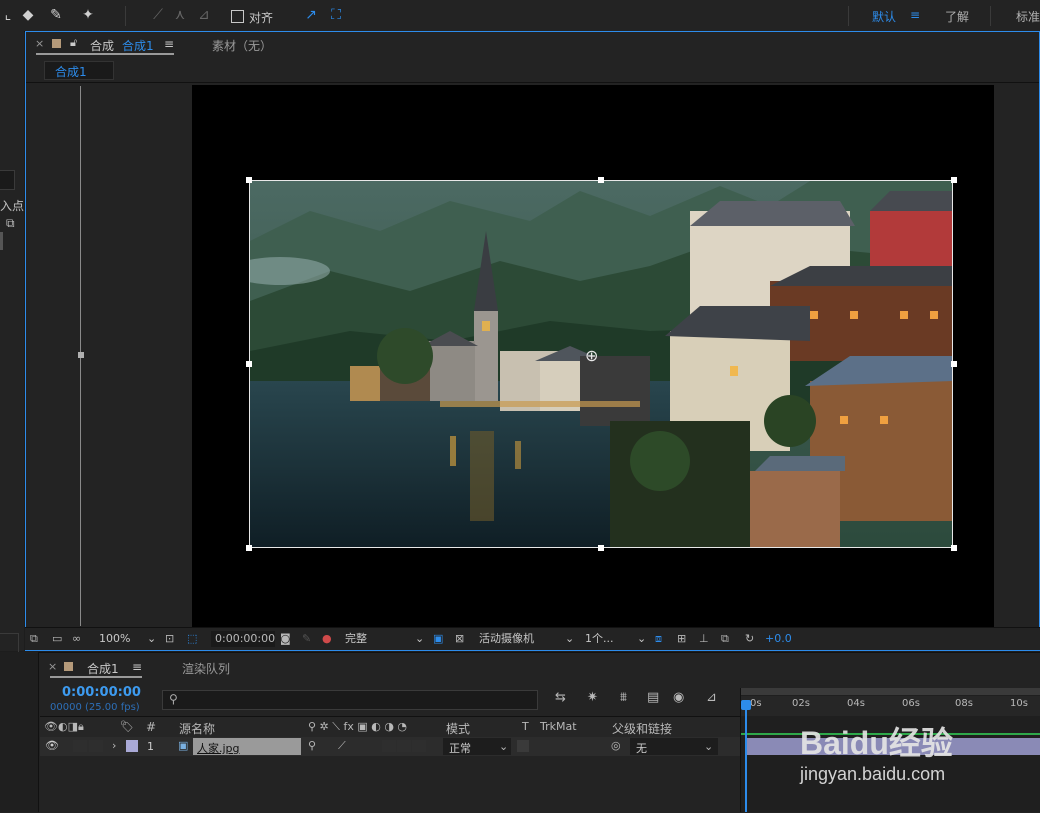 This screenshot has height=813, width=1040. Describe the element at coordinates (342, 746) in the screenshot. I see `quality-switch-icon: ⟋` at that location.